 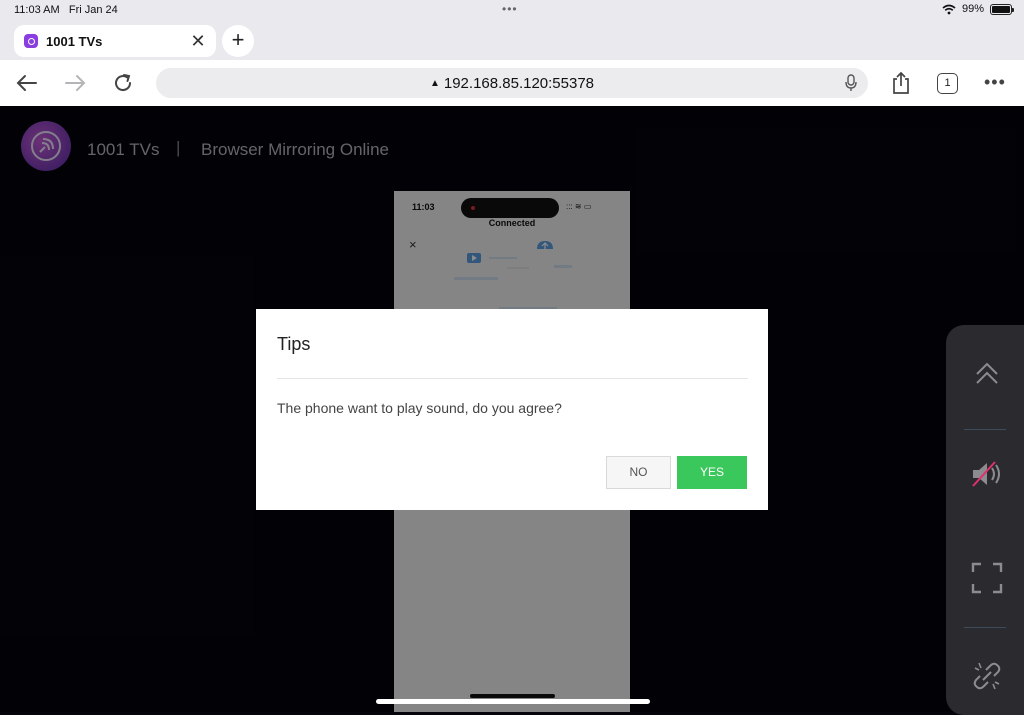 I want to click on status-time: 11:03 AM Fri Jan 24, so click(x=66, y=10).